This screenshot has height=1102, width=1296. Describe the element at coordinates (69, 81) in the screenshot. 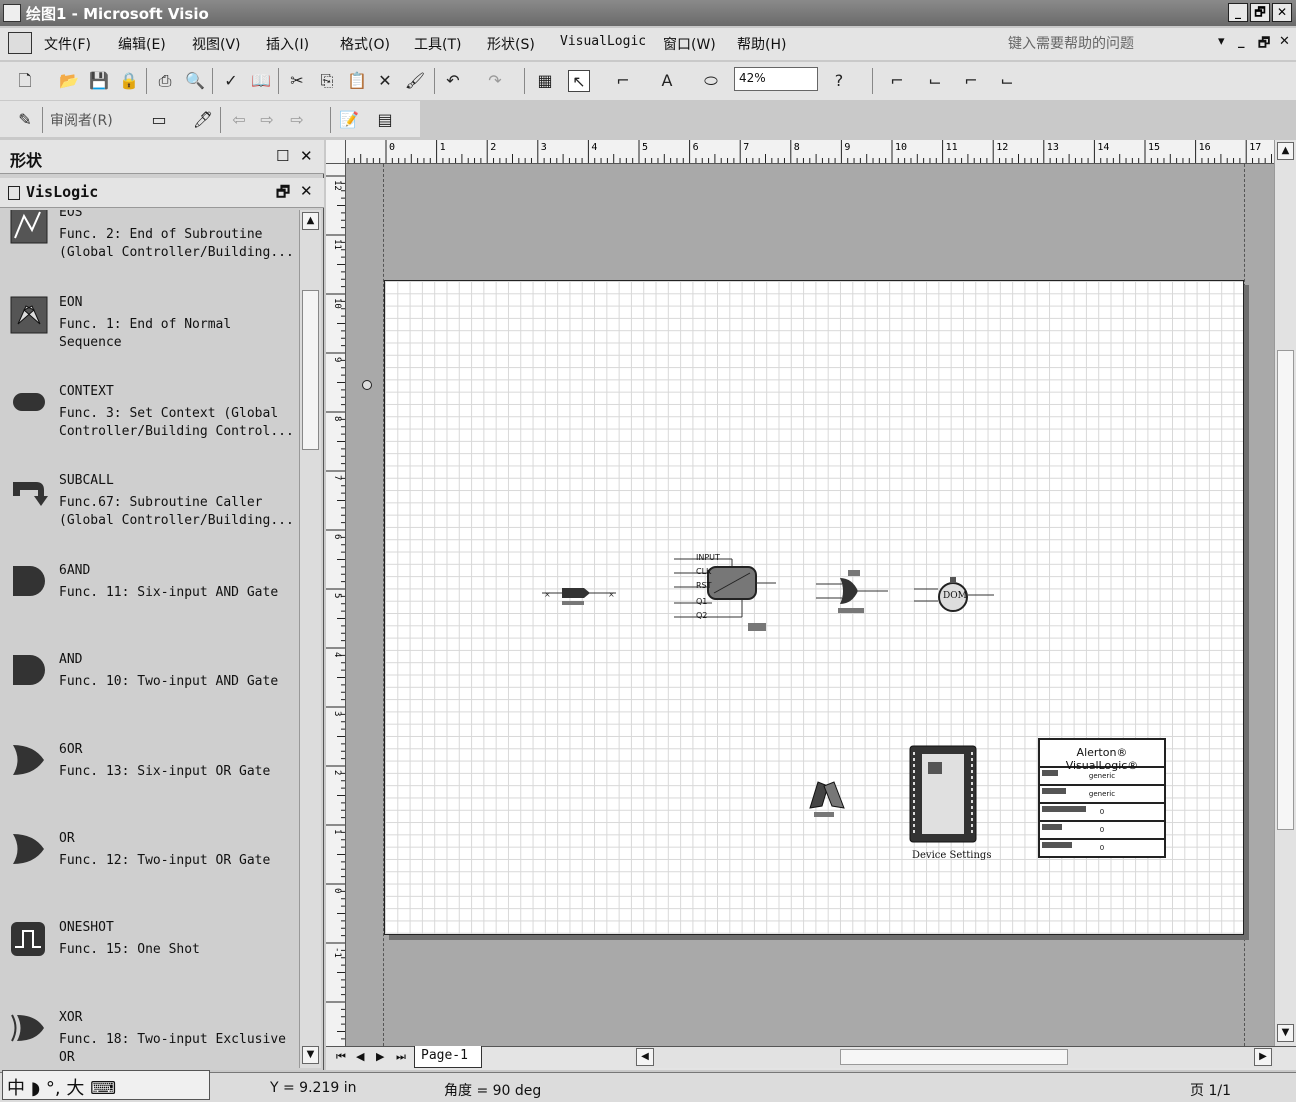

I see `open-icon: 📂` at that location.